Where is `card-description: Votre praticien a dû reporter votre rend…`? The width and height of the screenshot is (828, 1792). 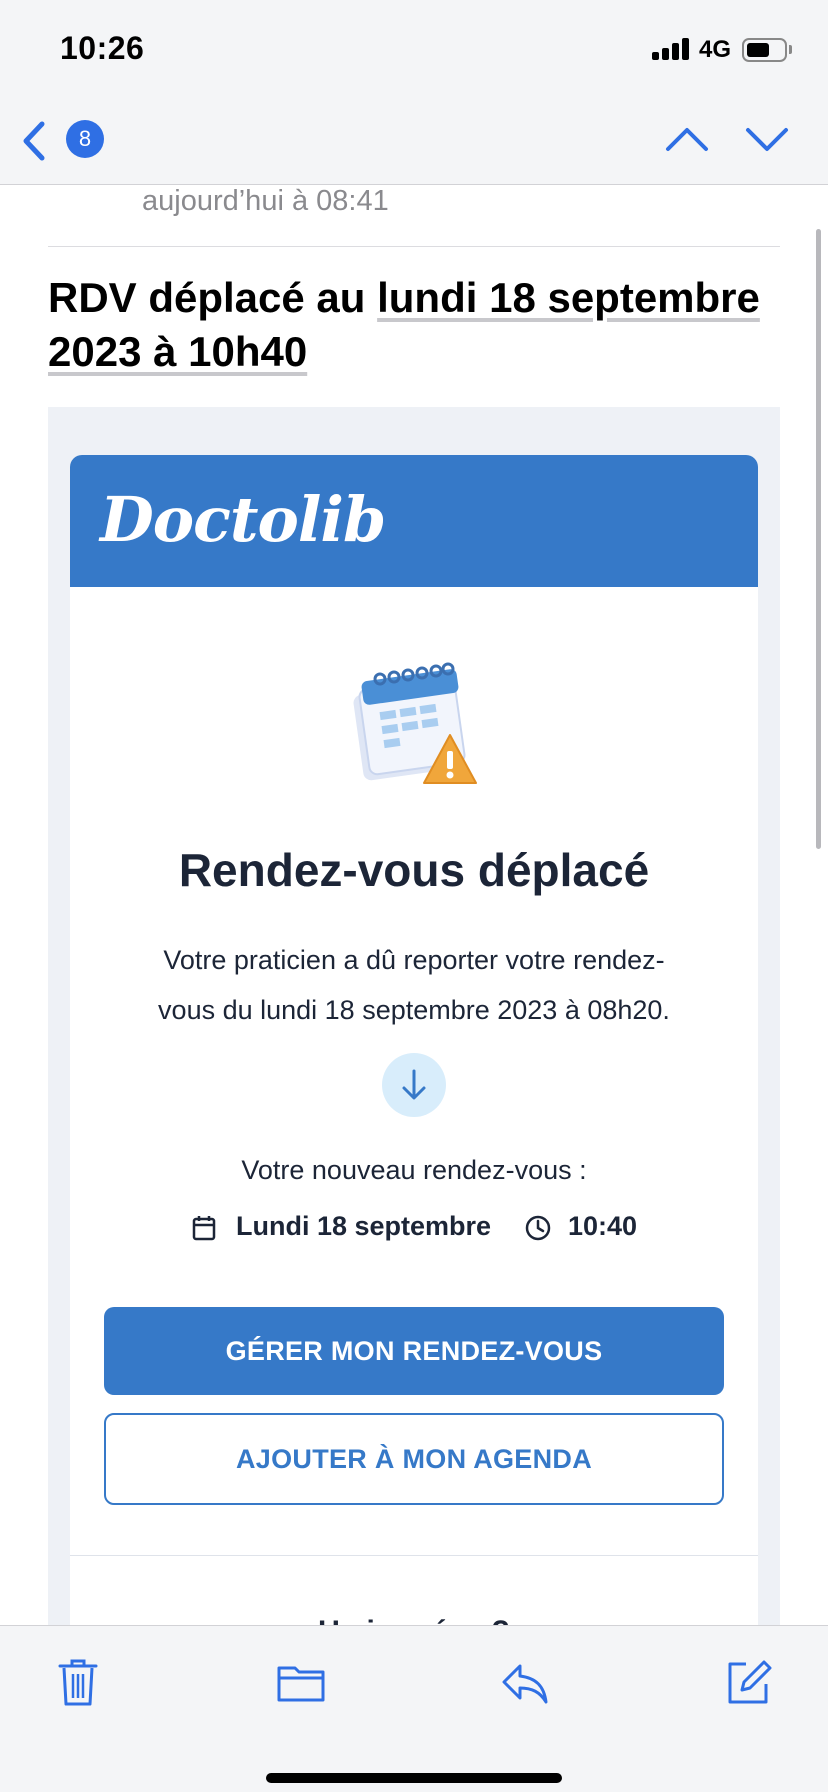
card-description: Votre praticien a dû reporter votre rend… is located at coordinates (414, 985).